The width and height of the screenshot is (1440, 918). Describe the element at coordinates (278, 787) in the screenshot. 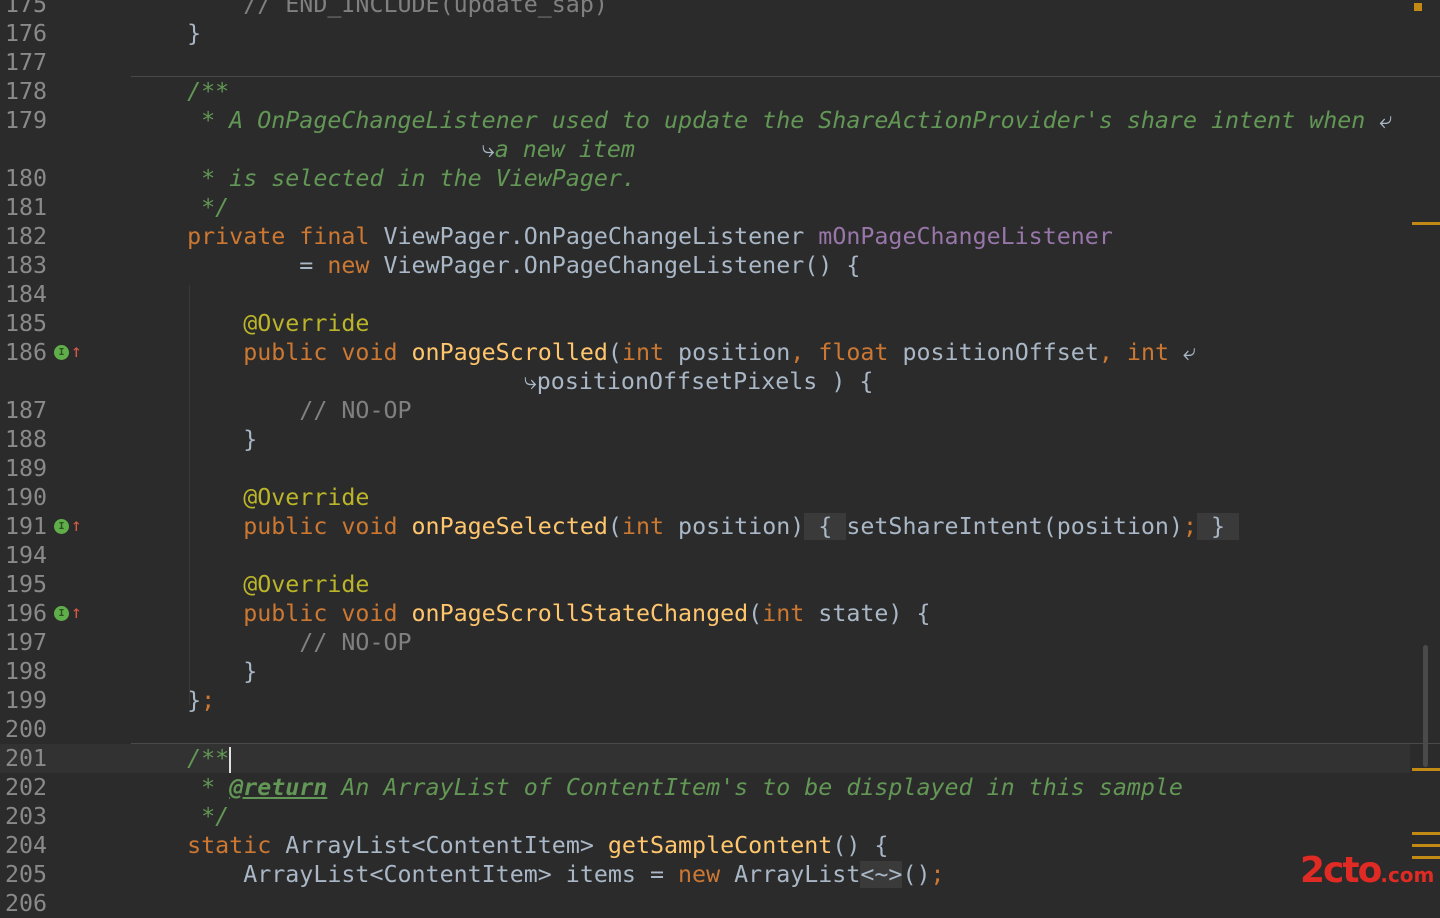

I see `code-token: @return` at that location.